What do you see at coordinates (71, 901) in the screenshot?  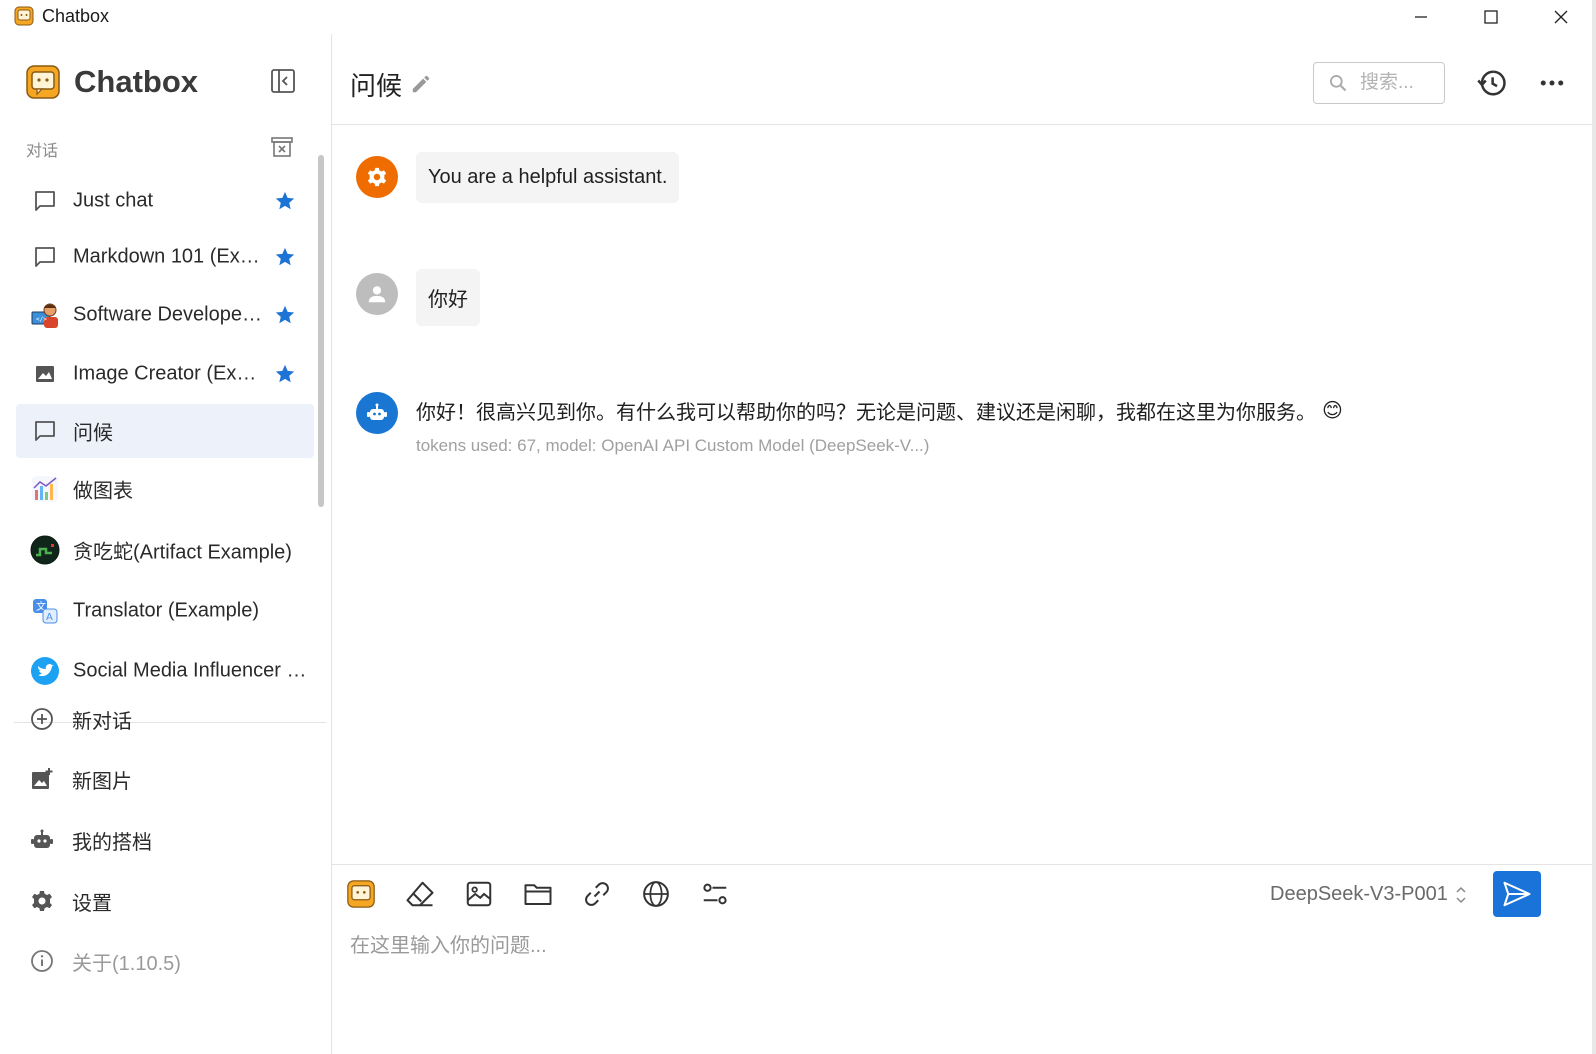 I see `settings-button: 设置` at bounding box center [71, 901].